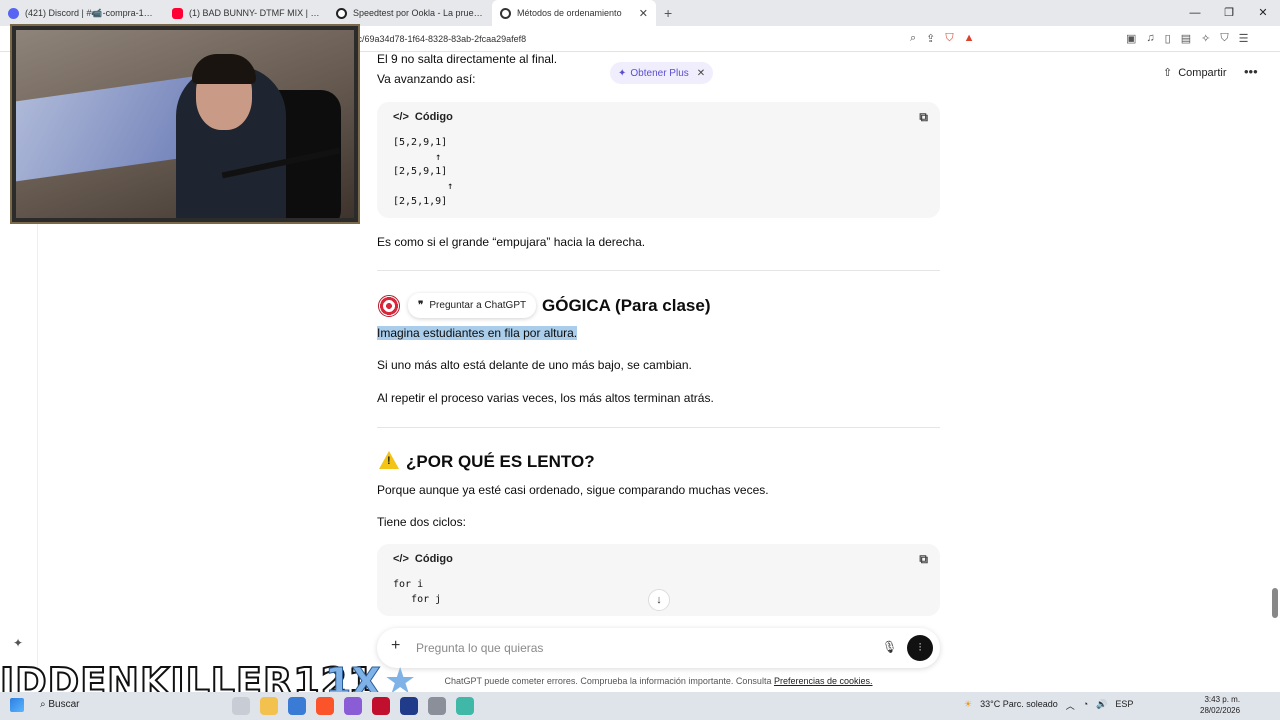 The width and height of the screenshot is (1280, 720). Describe the element at coordinates (389, 460) in the screenshot. I see `warning-icon` at that location.